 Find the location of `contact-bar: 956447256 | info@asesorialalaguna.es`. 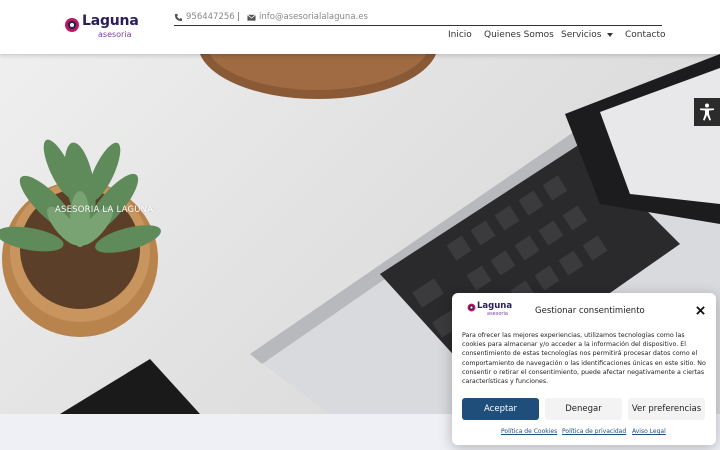

contact-bar: 956447256 | info@asesorialalaguna.es is located at coordinates (418, 18).